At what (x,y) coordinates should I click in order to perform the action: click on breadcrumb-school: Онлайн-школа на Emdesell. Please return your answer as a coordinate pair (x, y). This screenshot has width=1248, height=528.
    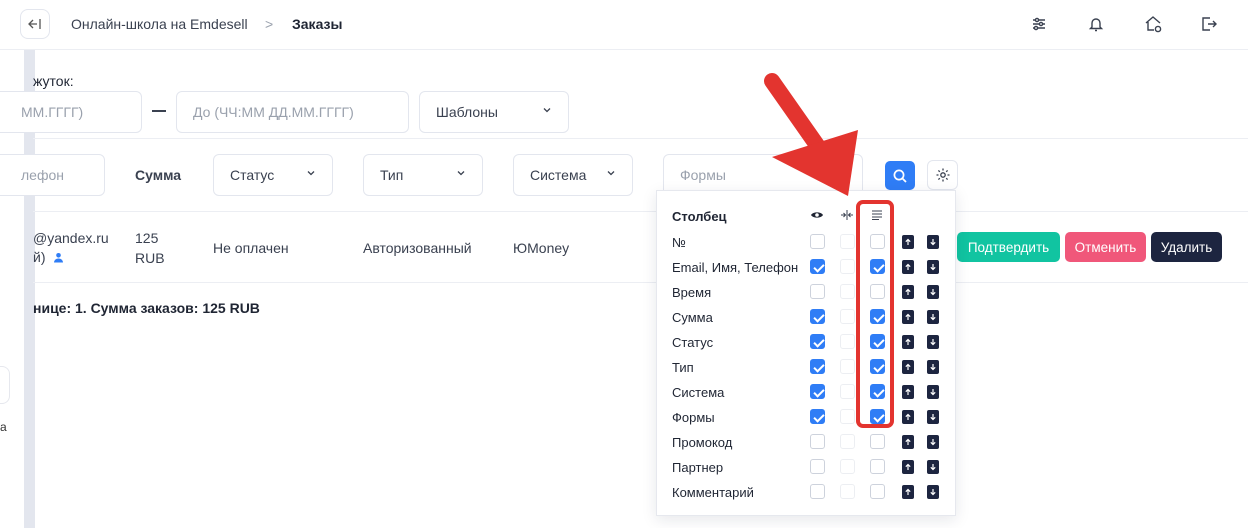
    Looking at the image, I should click on (159, 24).